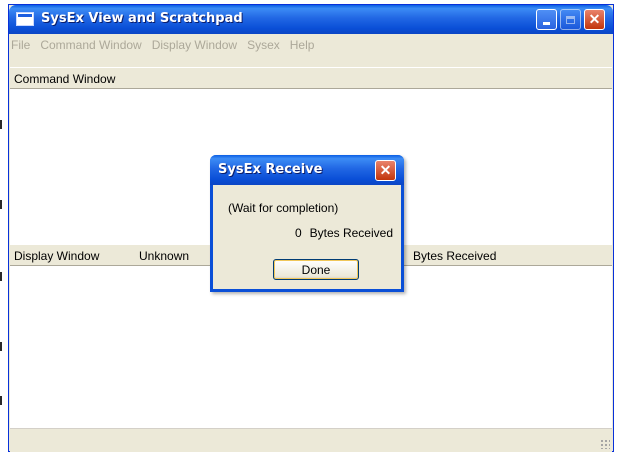 Image resolution: width=618 pixels, height=457 pixels. I want to click on menu-file: File, so click(23, 45).